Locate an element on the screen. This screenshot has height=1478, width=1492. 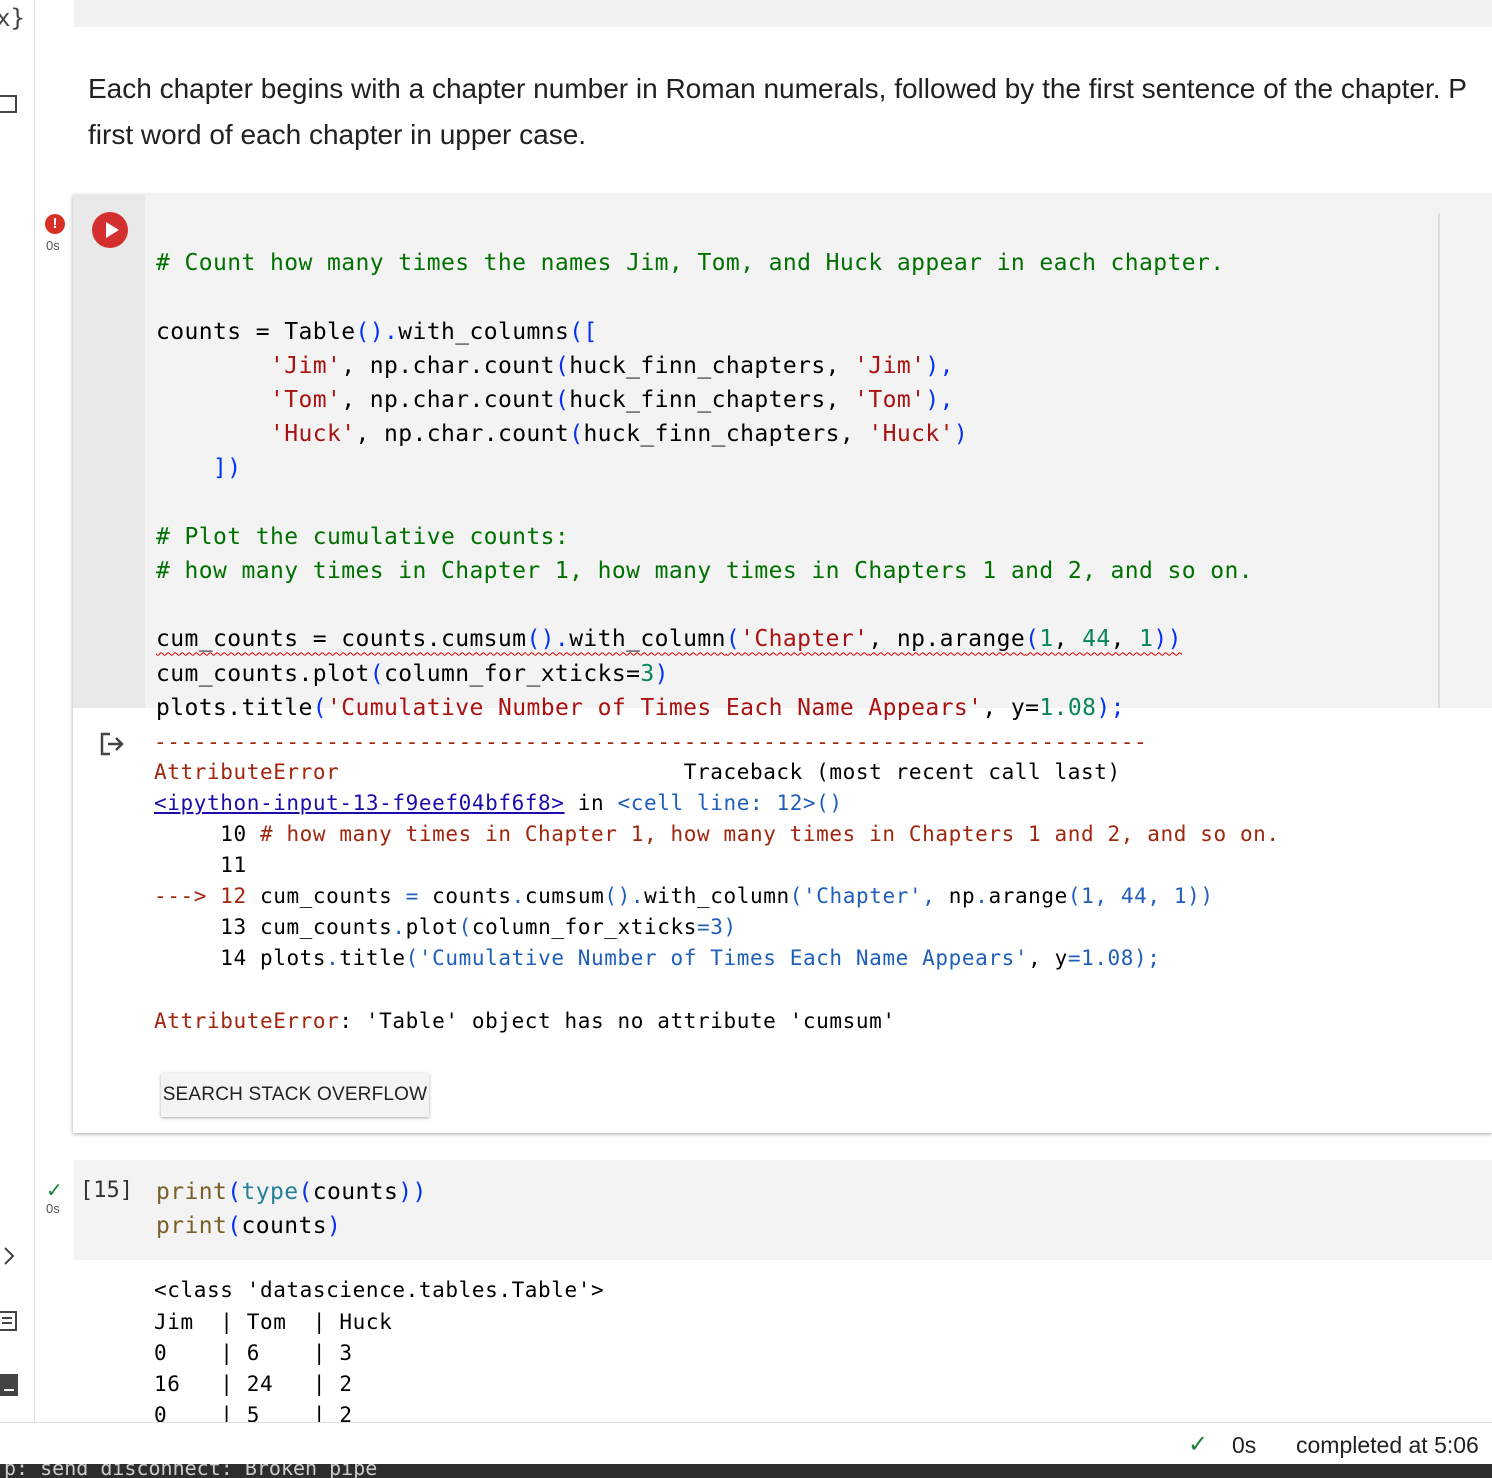
code-token: ]) is located at coordinates (199, 468).